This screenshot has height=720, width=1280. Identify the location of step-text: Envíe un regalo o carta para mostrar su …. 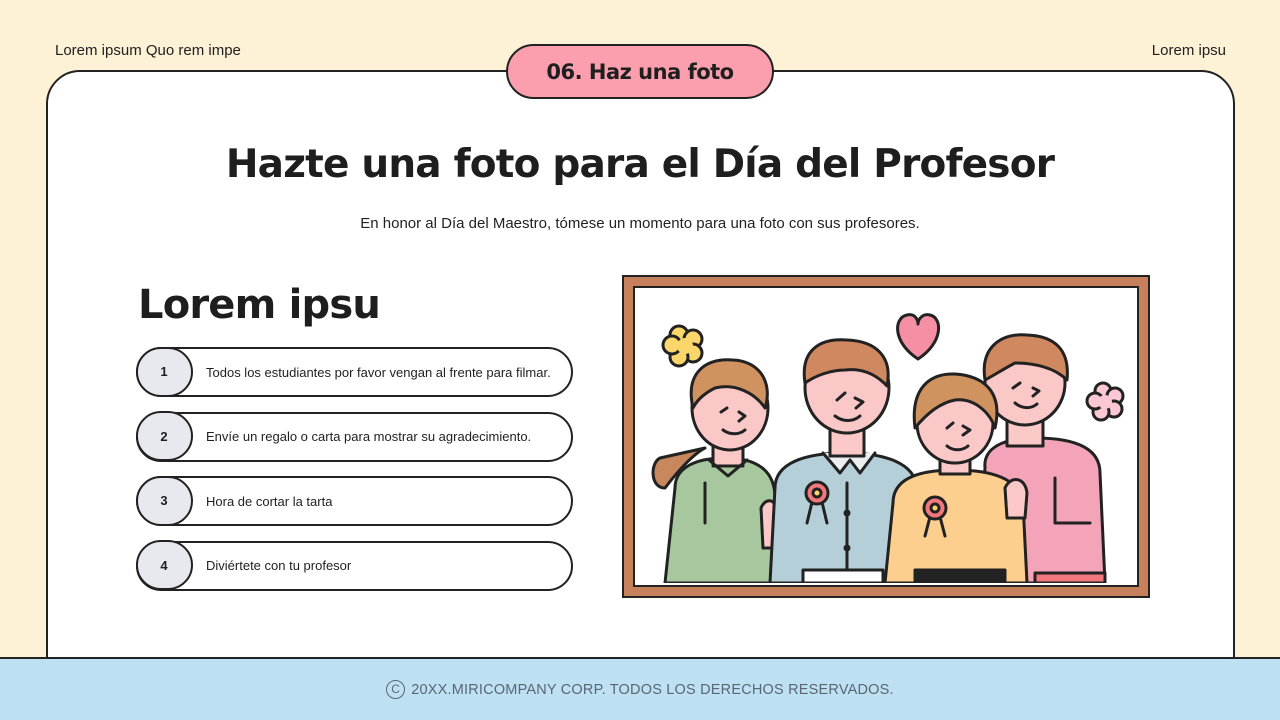
(369, 436).